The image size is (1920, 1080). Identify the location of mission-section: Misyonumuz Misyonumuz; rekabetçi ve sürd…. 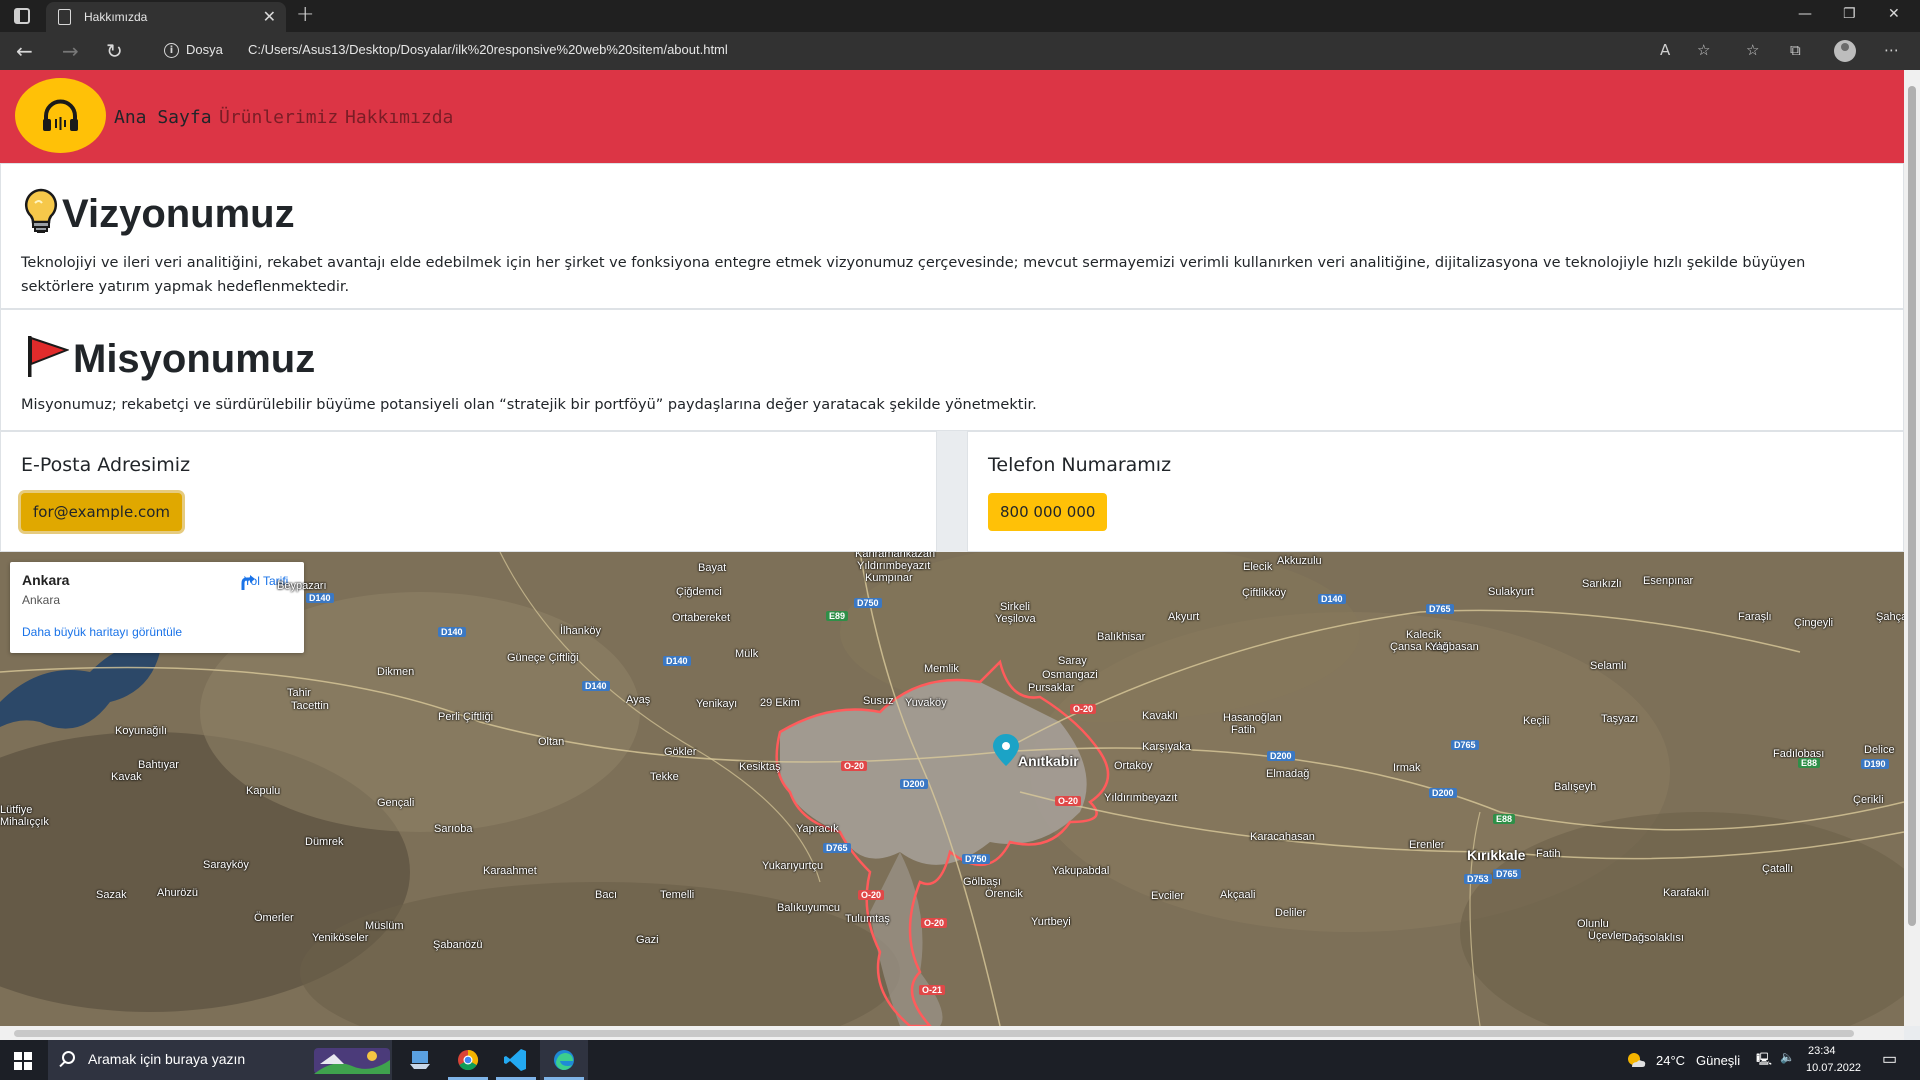
(952, 370).